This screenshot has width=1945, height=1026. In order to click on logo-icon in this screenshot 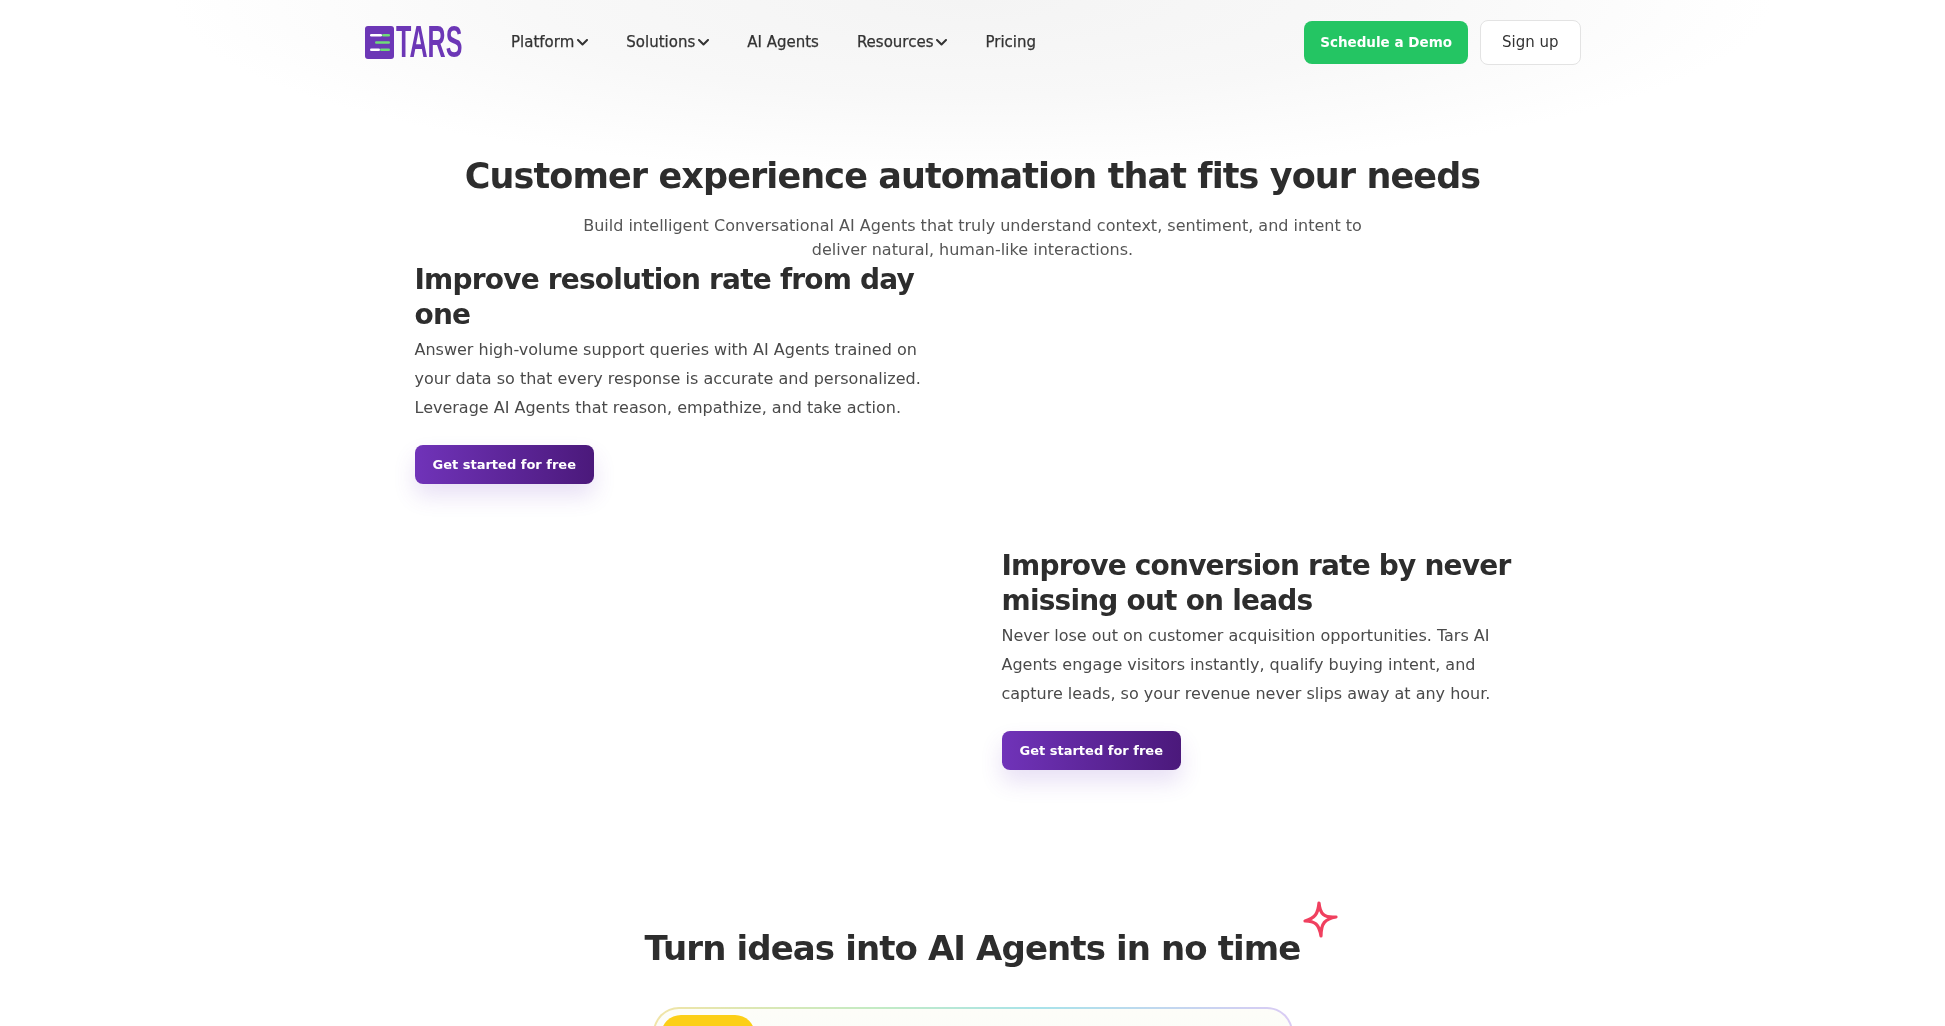, I will do `click(379, 42)`.